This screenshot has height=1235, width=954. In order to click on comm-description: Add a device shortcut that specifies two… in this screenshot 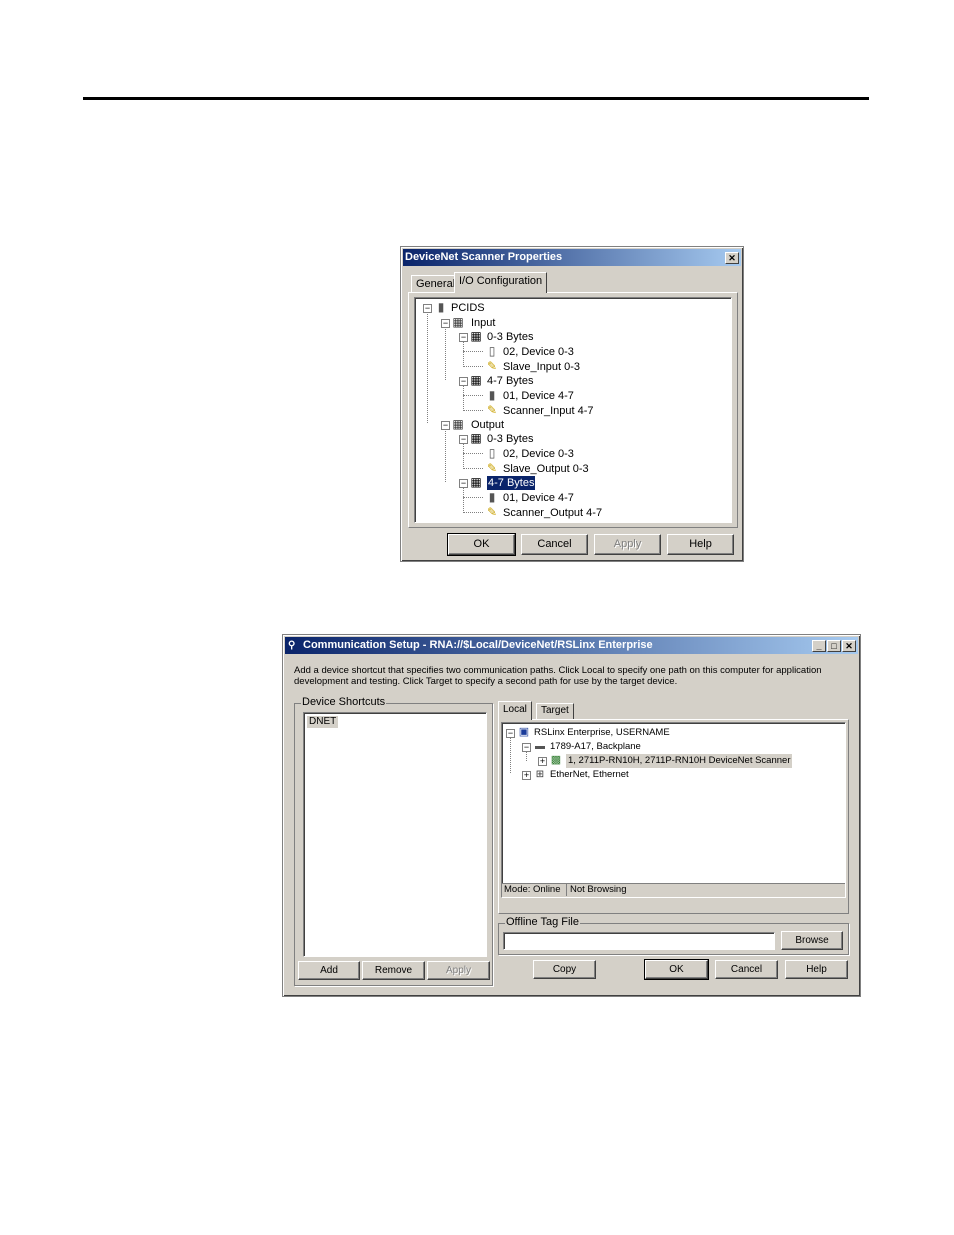, I will do `click(558, 676)`.